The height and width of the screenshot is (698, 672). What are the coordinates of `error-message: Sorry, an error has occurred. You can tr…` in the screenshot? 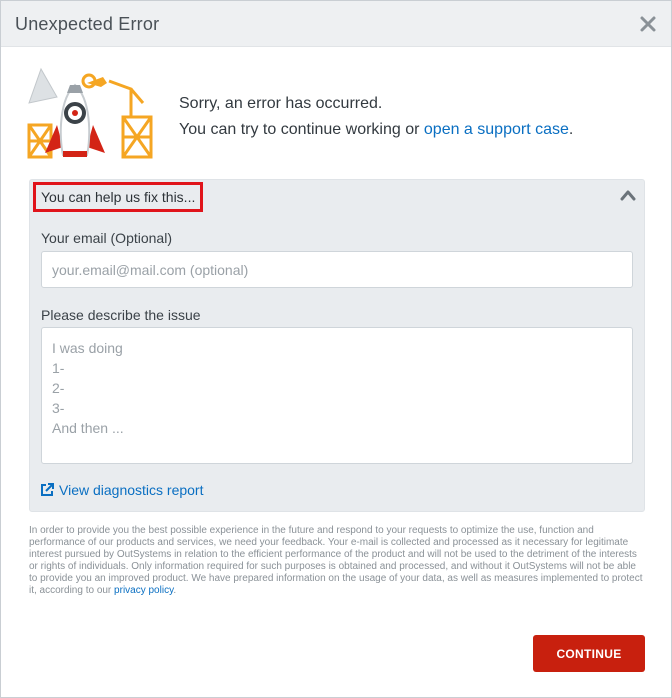 It's located at (376, 117).